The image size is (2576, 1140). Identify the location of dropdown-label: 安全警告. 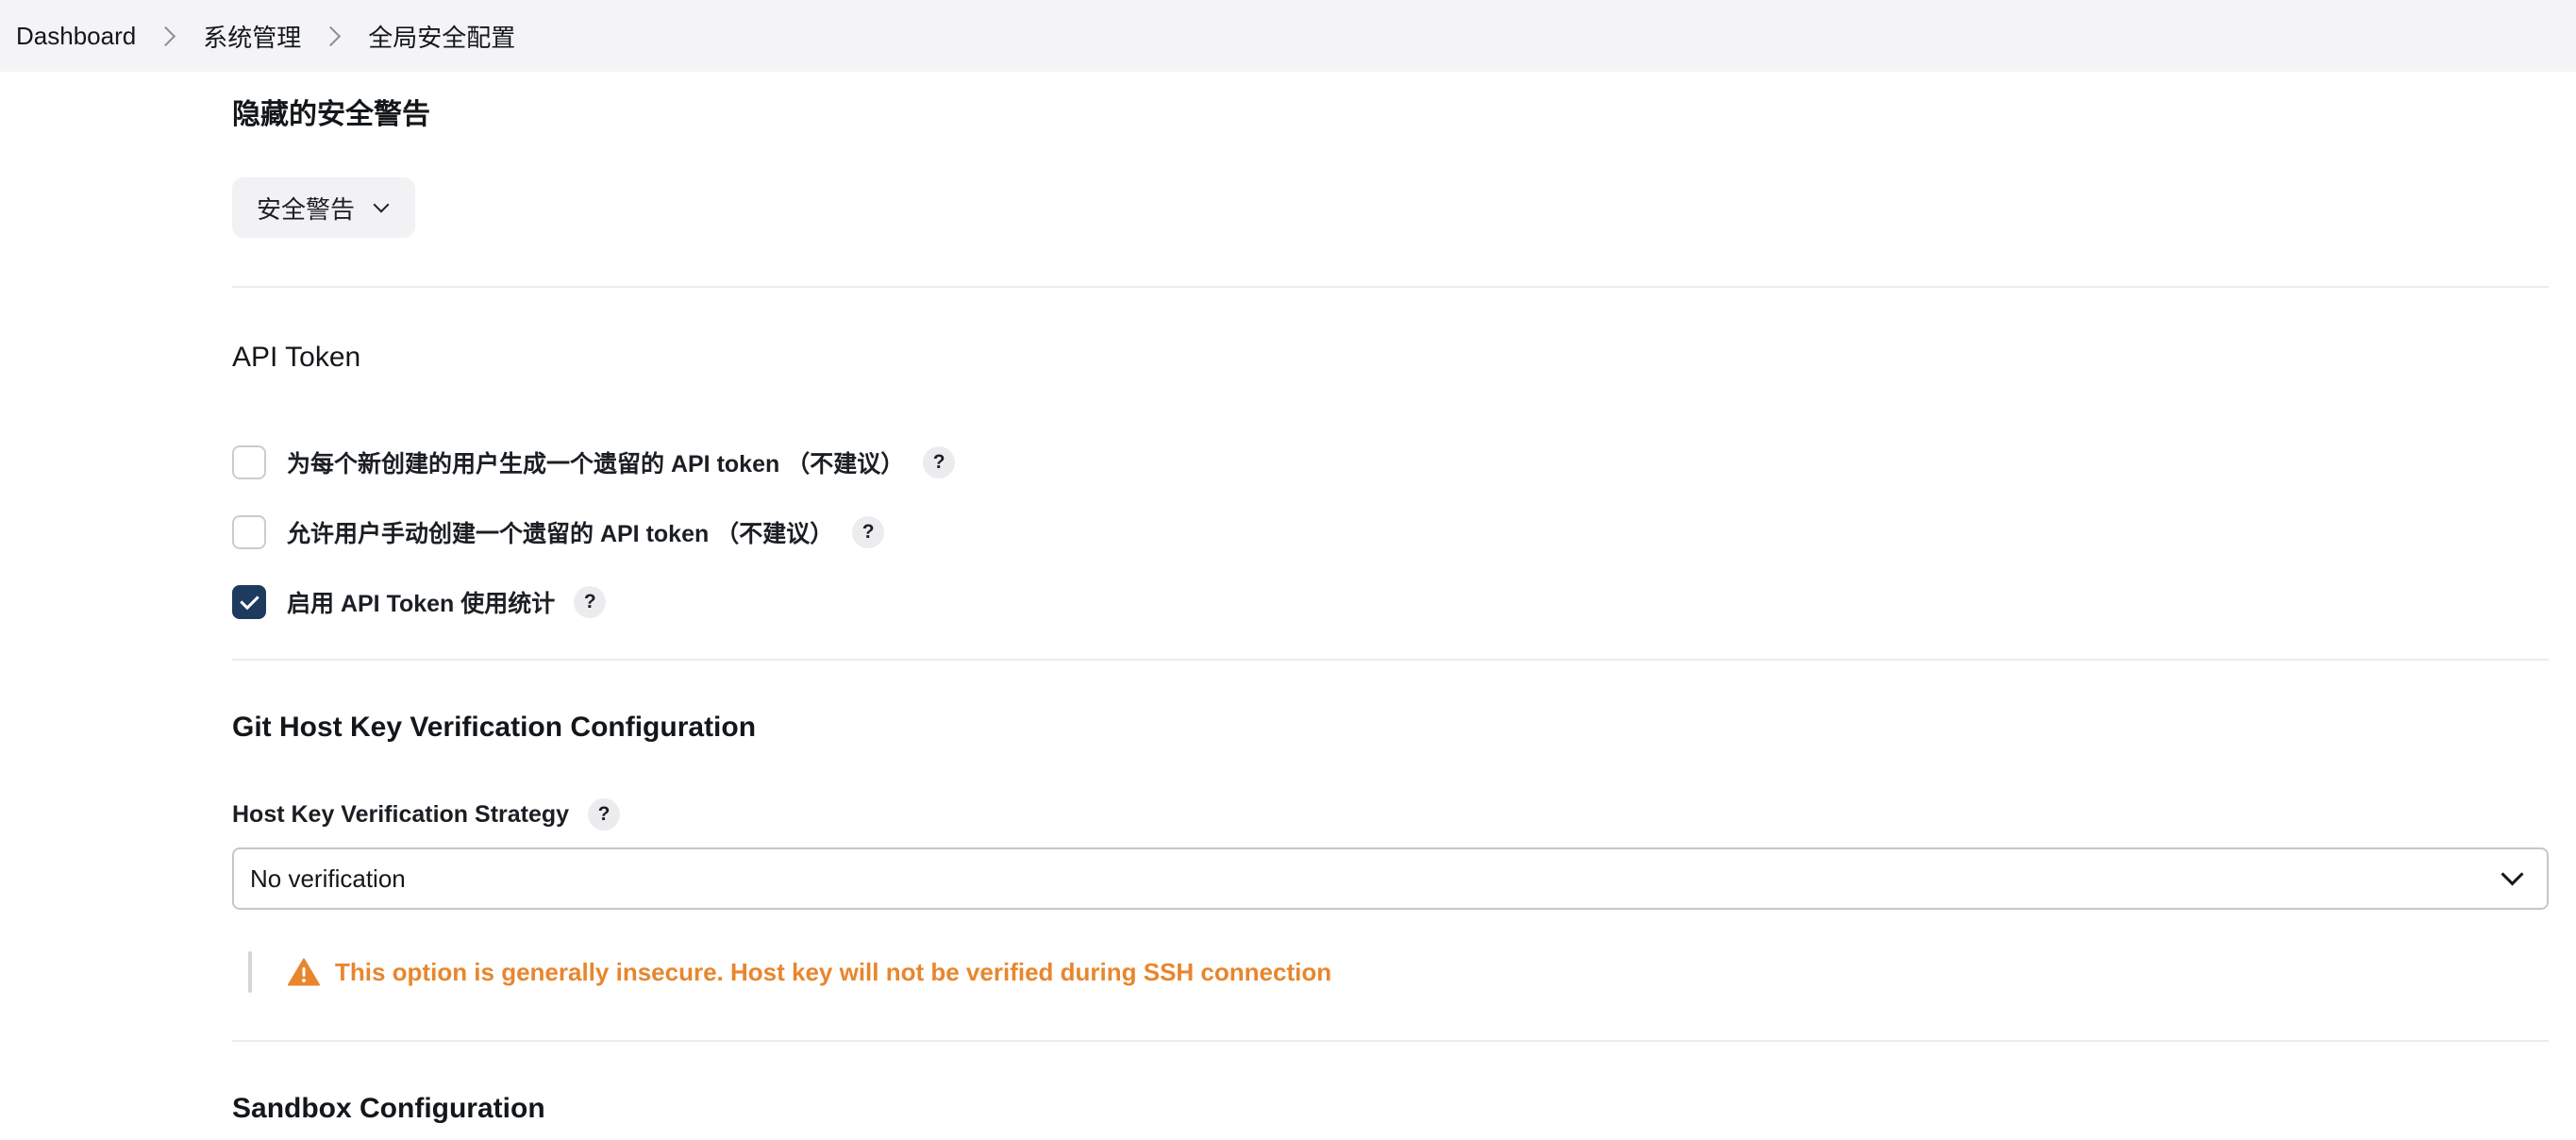
(306, 209).